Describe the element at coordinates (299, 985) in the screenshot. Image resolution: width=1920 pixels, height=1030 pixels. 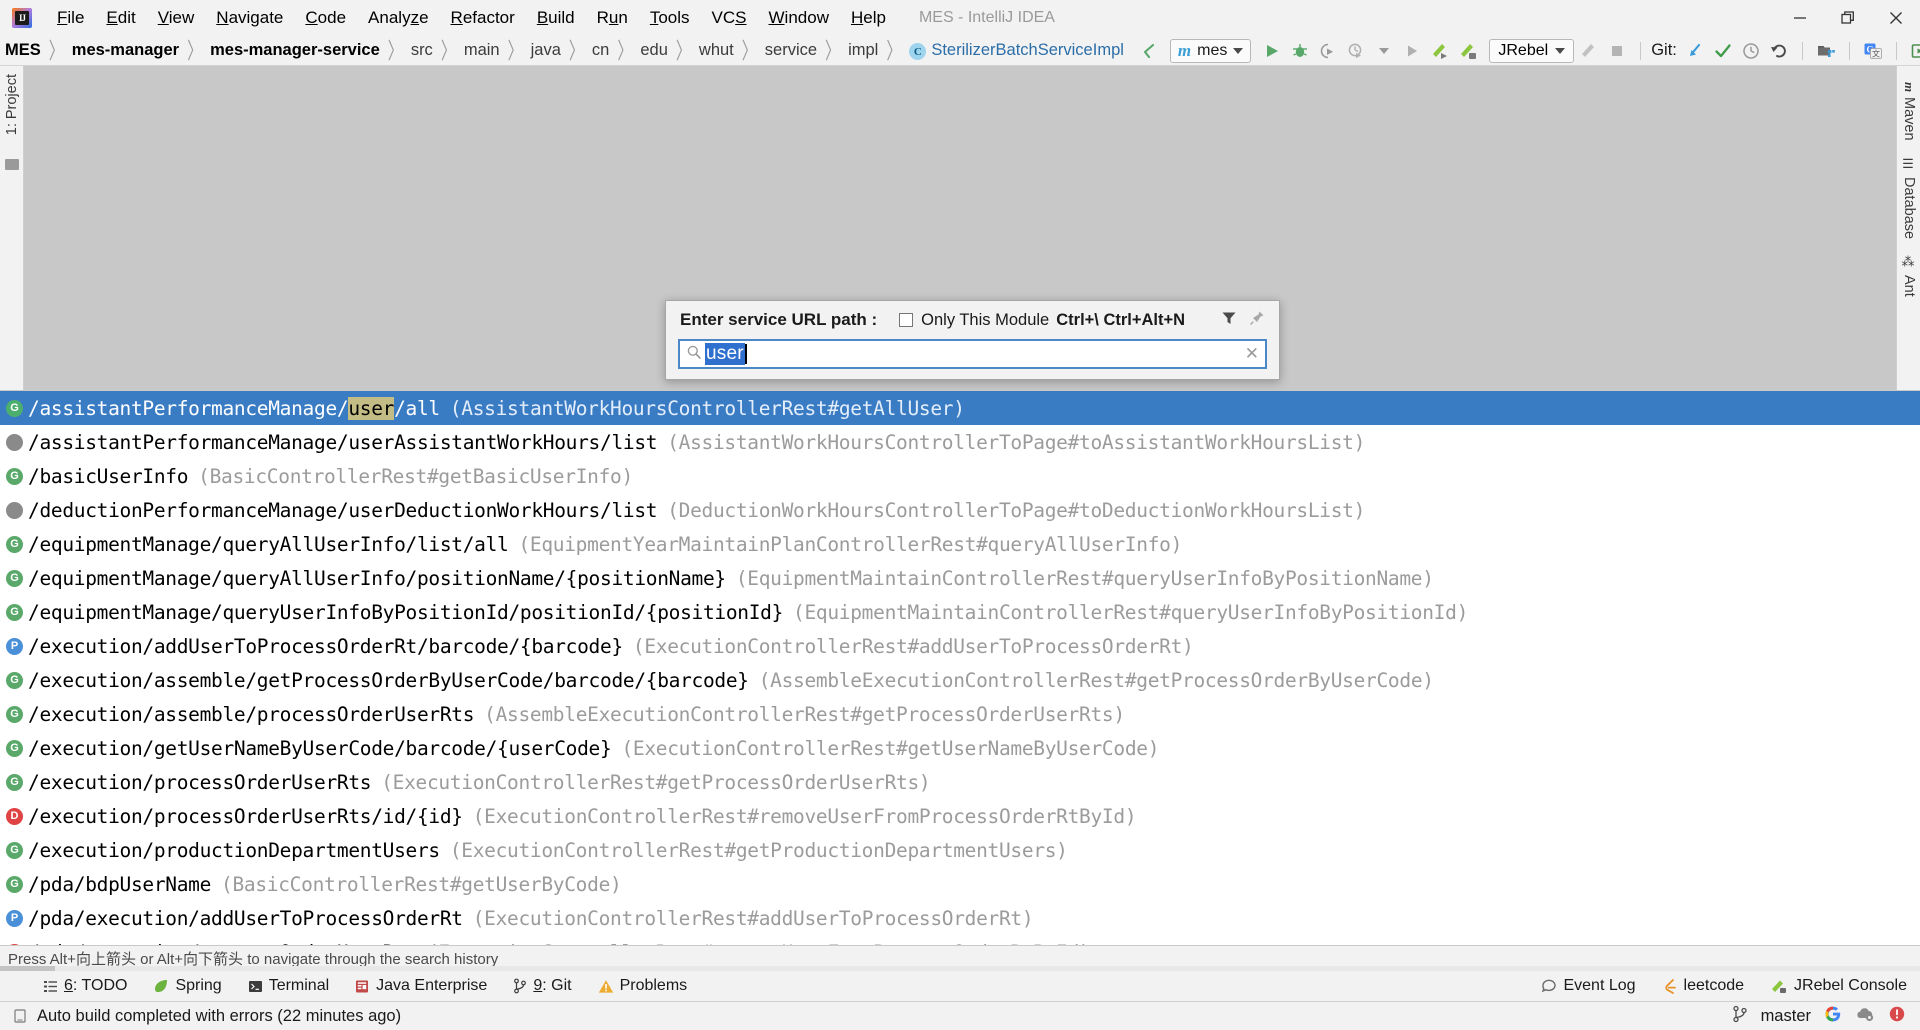
I see `tool-window-label: Terminal` at that location.